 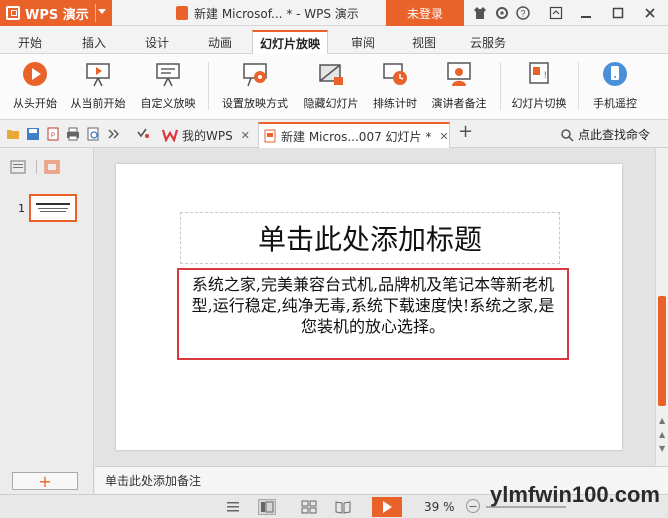 What do you see at coordinates (309, 507) in the screenshot?
I see `slide-sorter-icon` at bounding box center [309, 507].